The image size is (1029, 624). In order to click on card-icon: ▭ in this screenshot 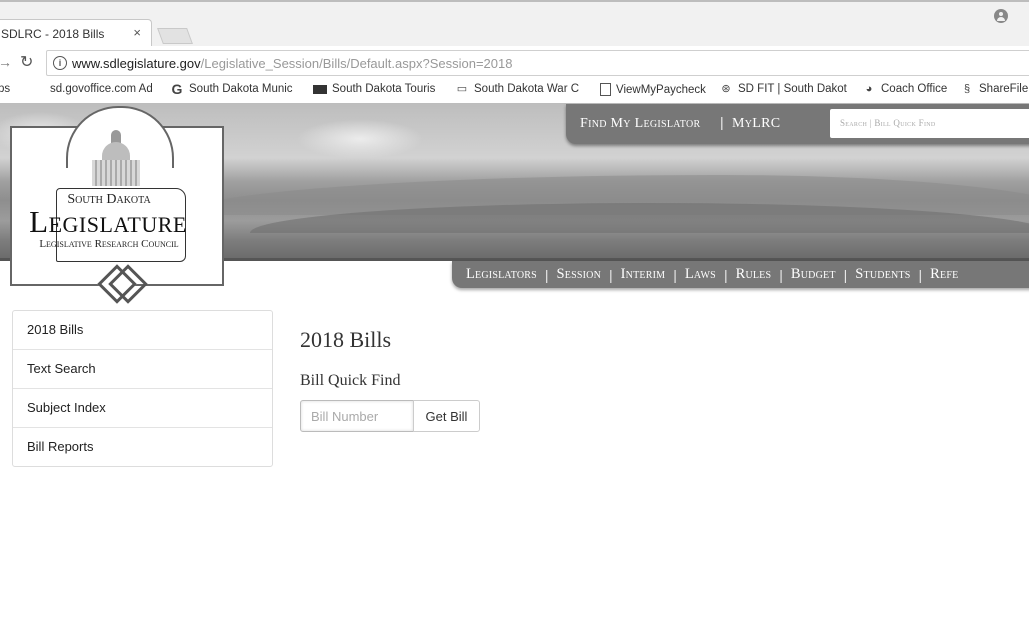, I will do `click(462, 89)`.